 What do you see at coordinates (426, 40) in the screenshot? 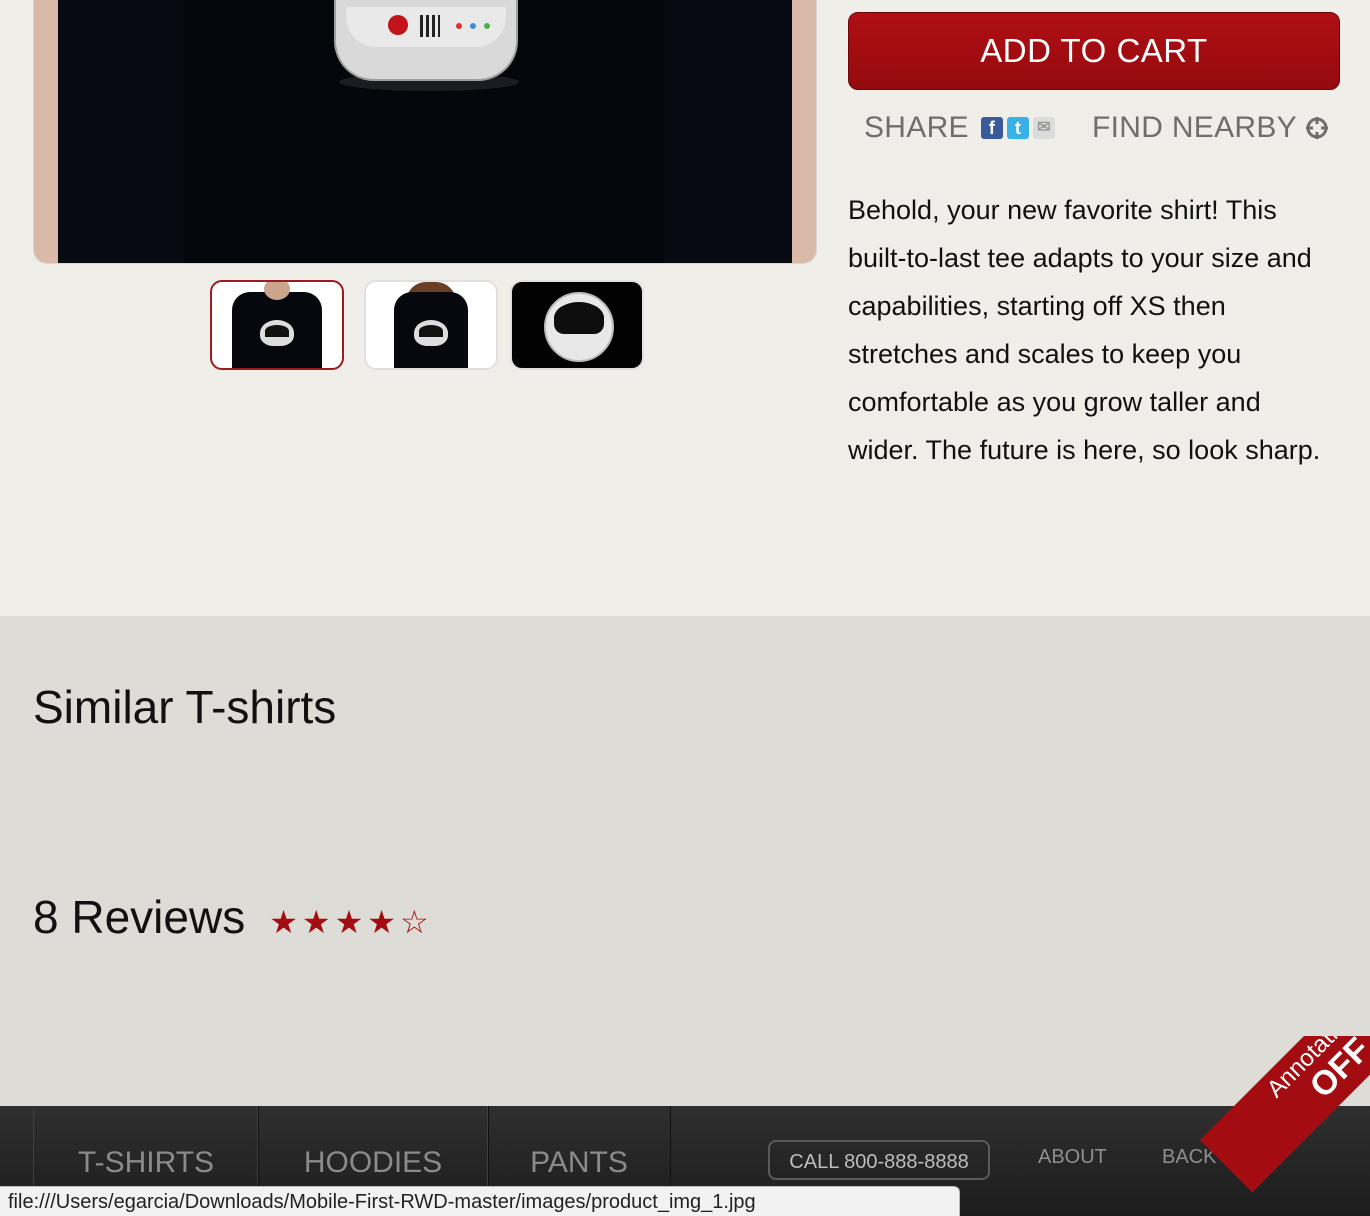
I see `helmet-icon` at bounding box center [426, 40].